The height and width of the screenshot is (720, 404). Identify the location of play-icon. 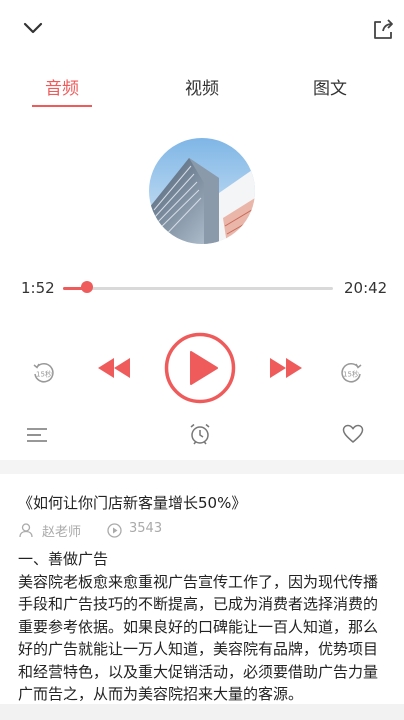
(200, 368).